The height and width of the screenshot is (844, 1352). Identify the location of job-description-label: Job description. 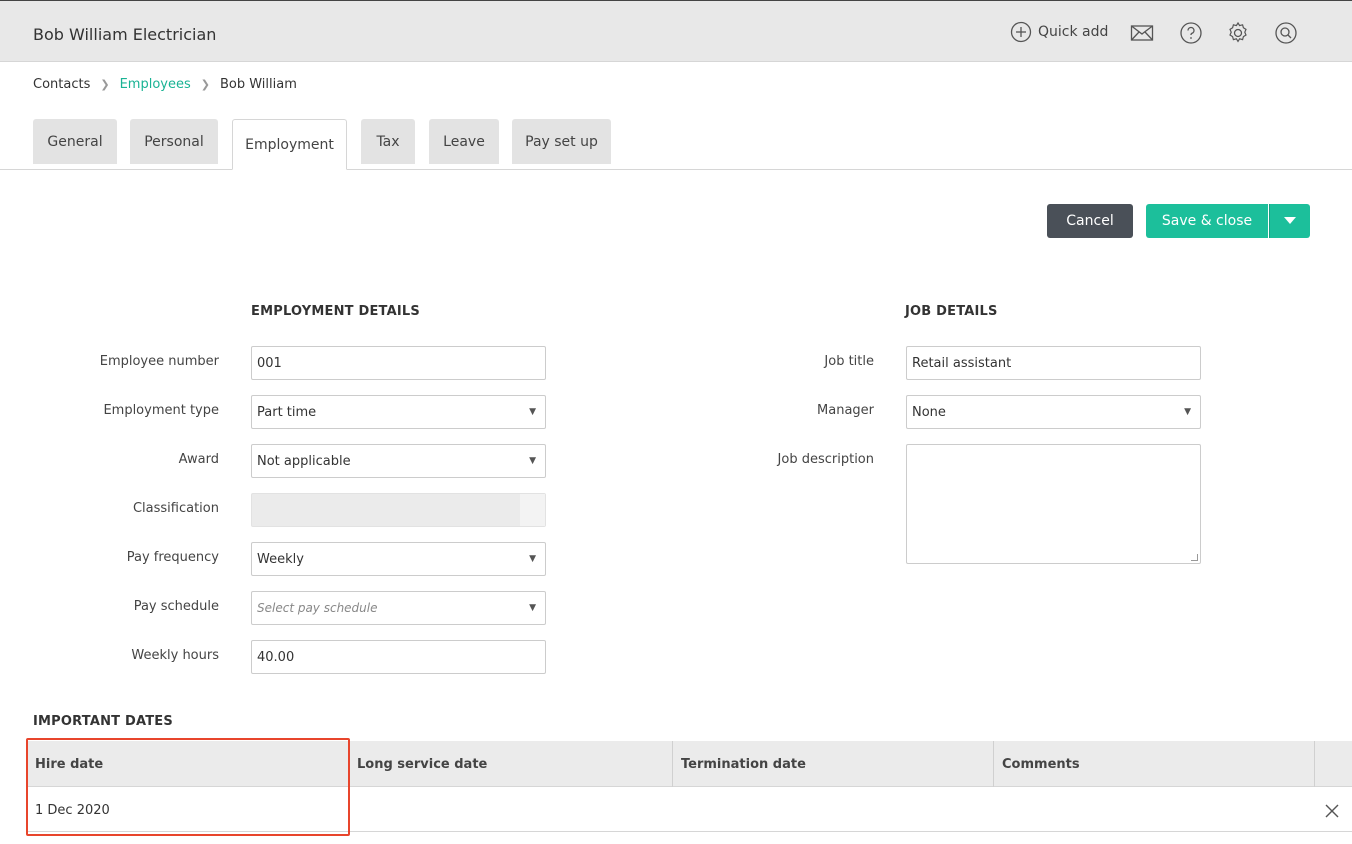
(825, 459).